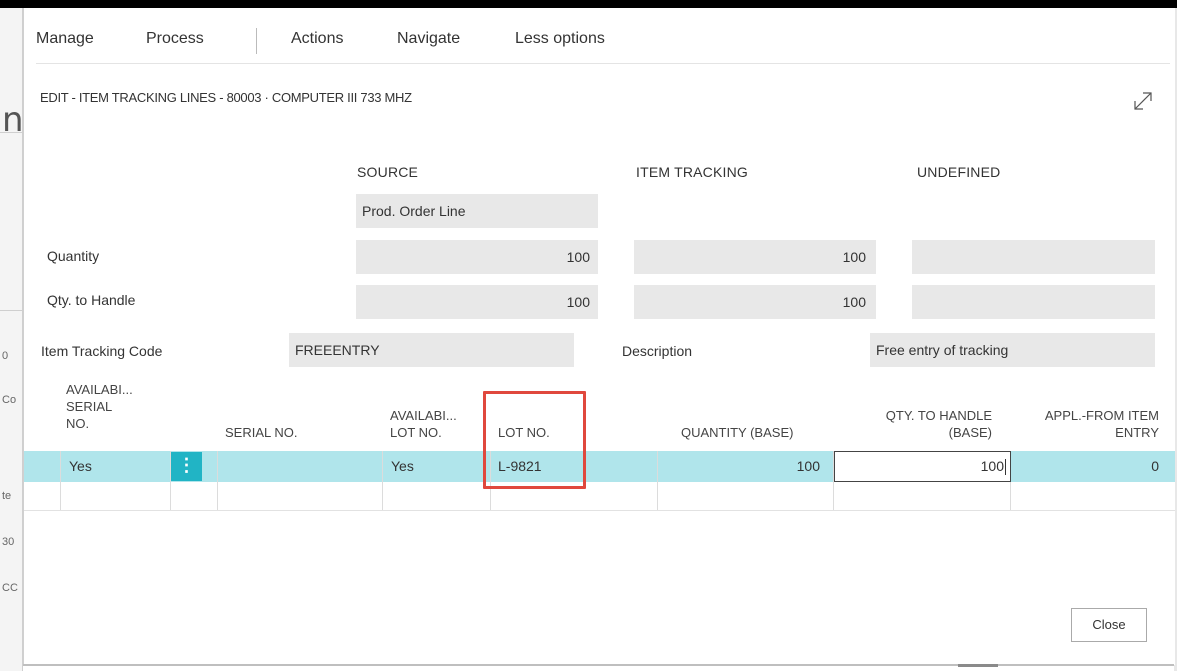  Describe the element at coordinates (73, 256) in the screenshot. I see `quantity-label: Quantity` at that location.